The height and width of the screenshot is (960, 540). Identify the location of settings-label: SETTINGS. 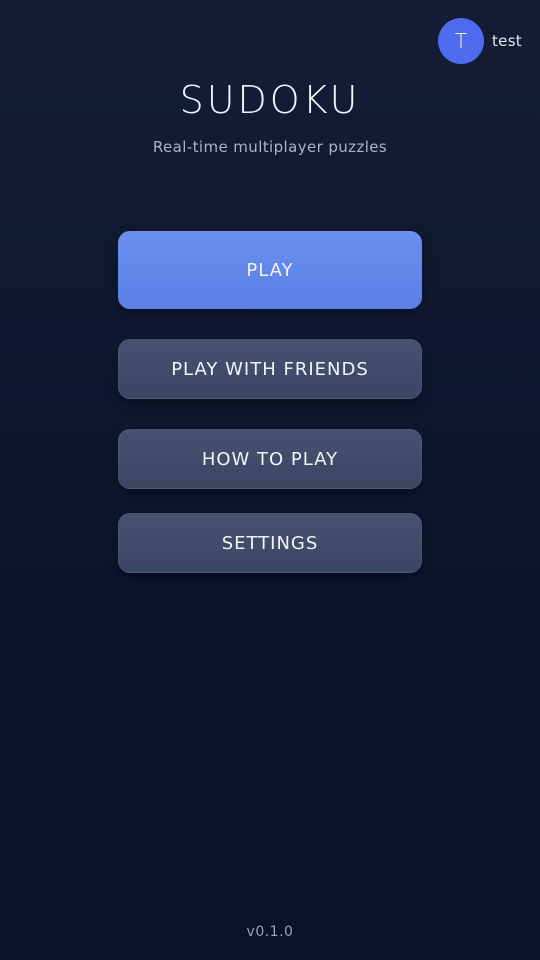
(270, 543).